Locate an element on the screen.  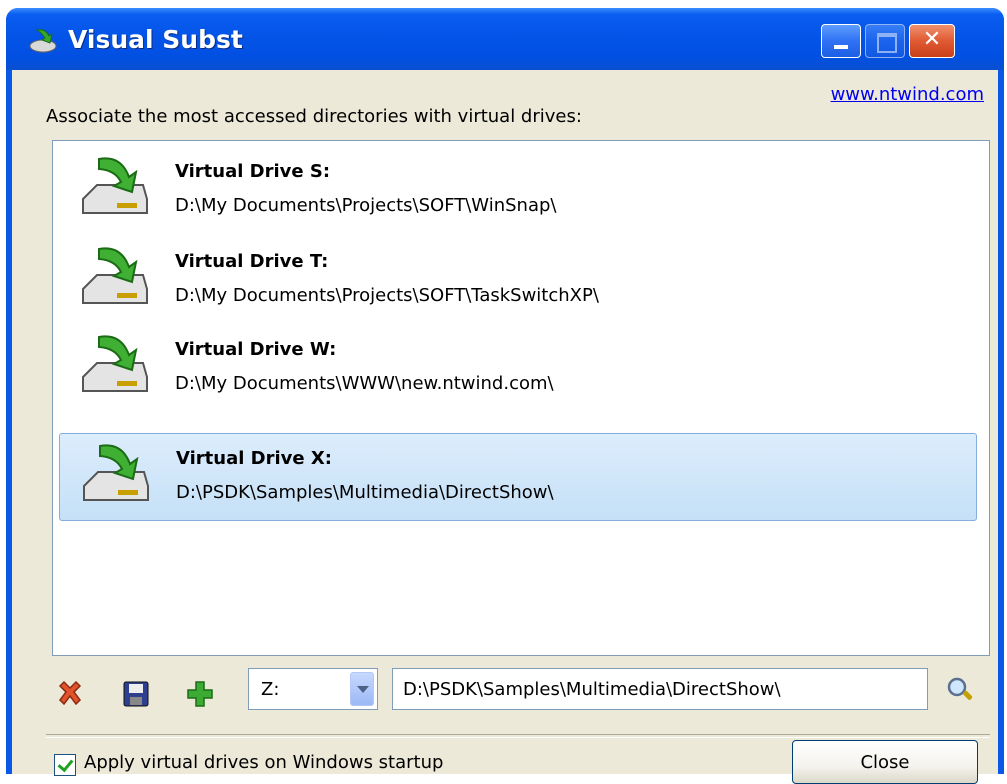
minimize-button is located at coordinates (841, 41).